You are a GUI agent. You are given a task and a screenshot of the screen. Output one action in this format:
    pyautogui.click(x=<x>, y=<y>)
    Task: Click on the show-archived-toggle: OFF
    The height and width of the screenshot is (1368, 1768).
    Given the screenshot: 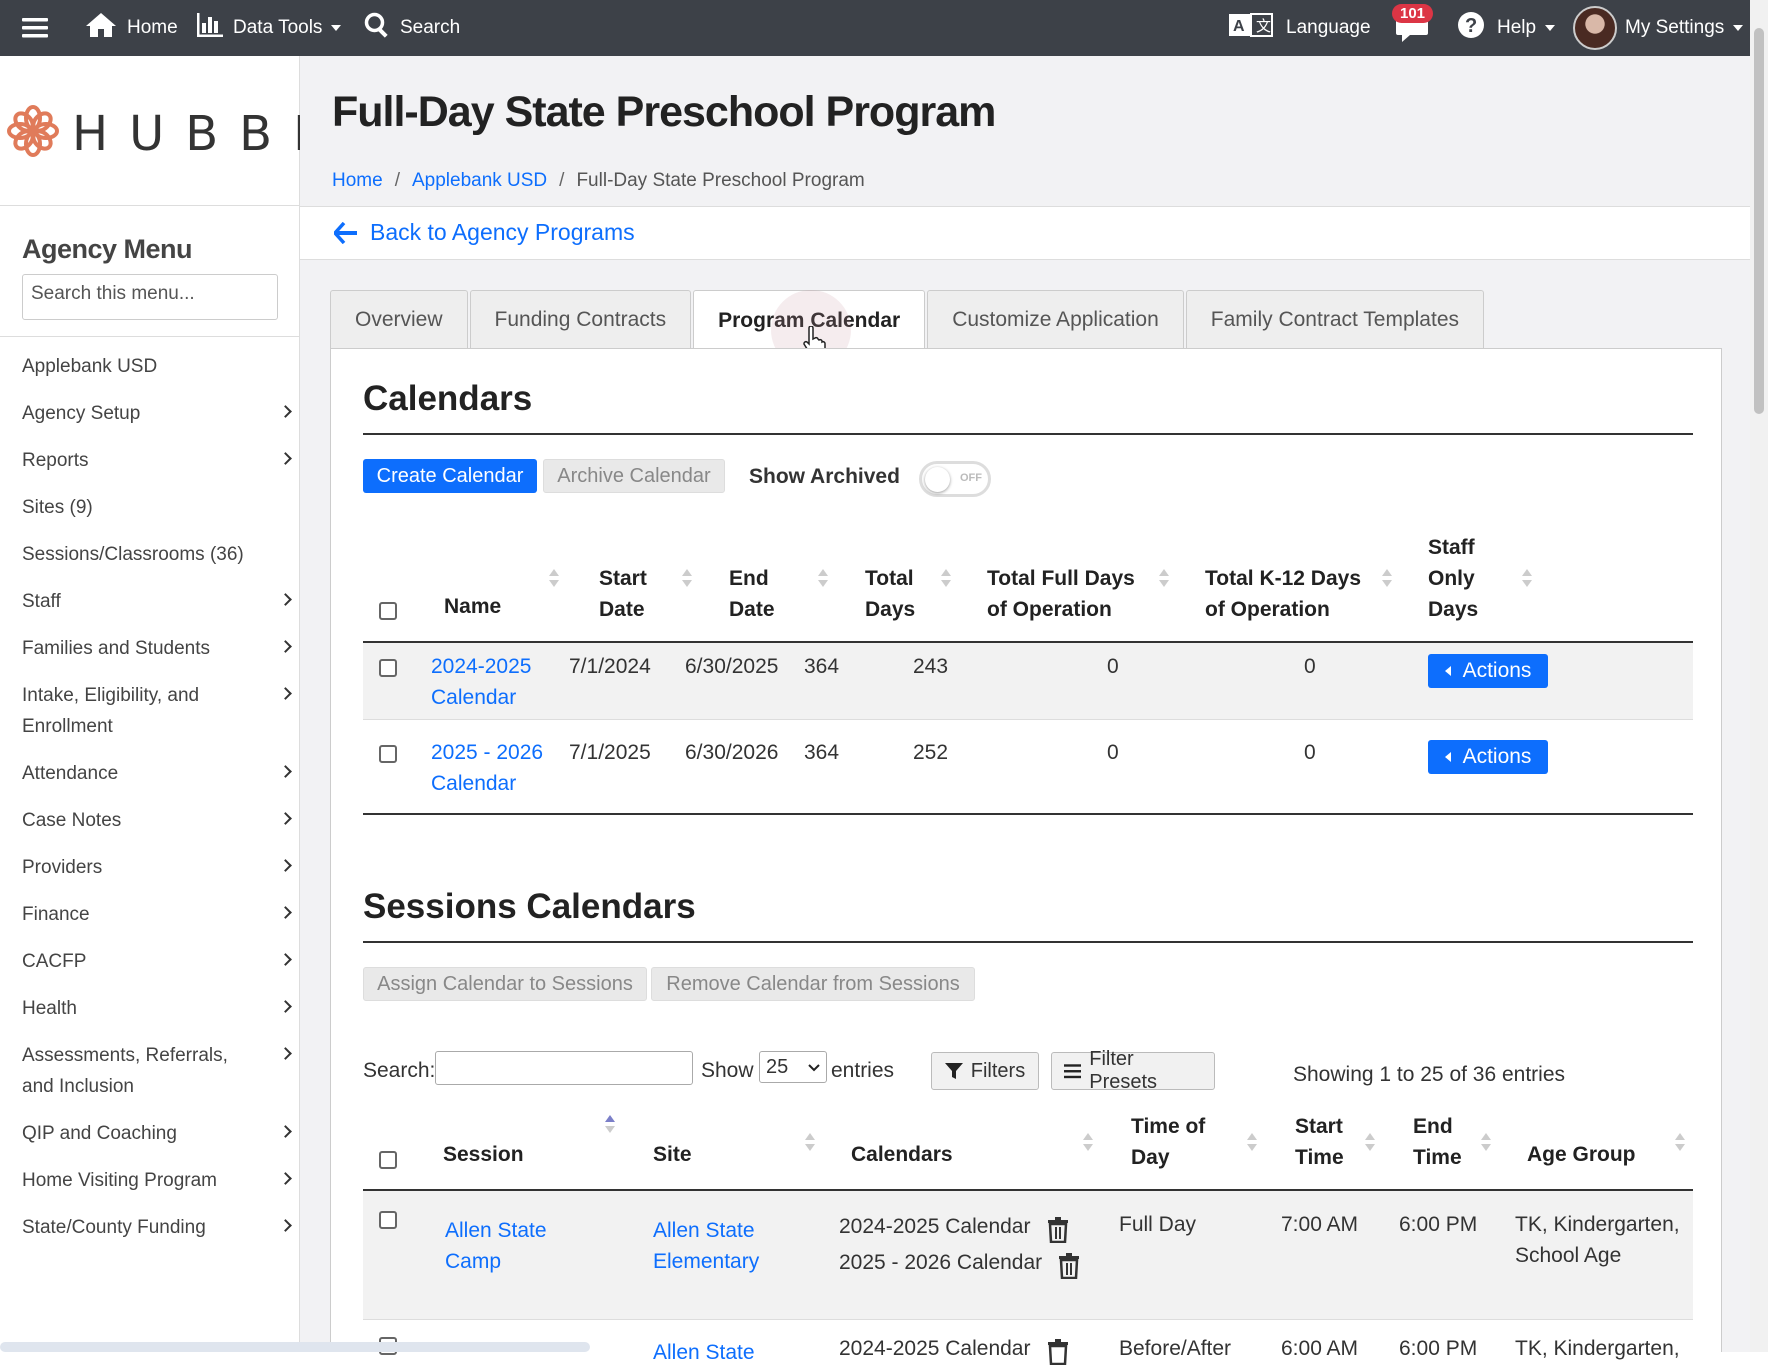 What is the action you would take?
    pyautogui.click(x=955, y=479)
    